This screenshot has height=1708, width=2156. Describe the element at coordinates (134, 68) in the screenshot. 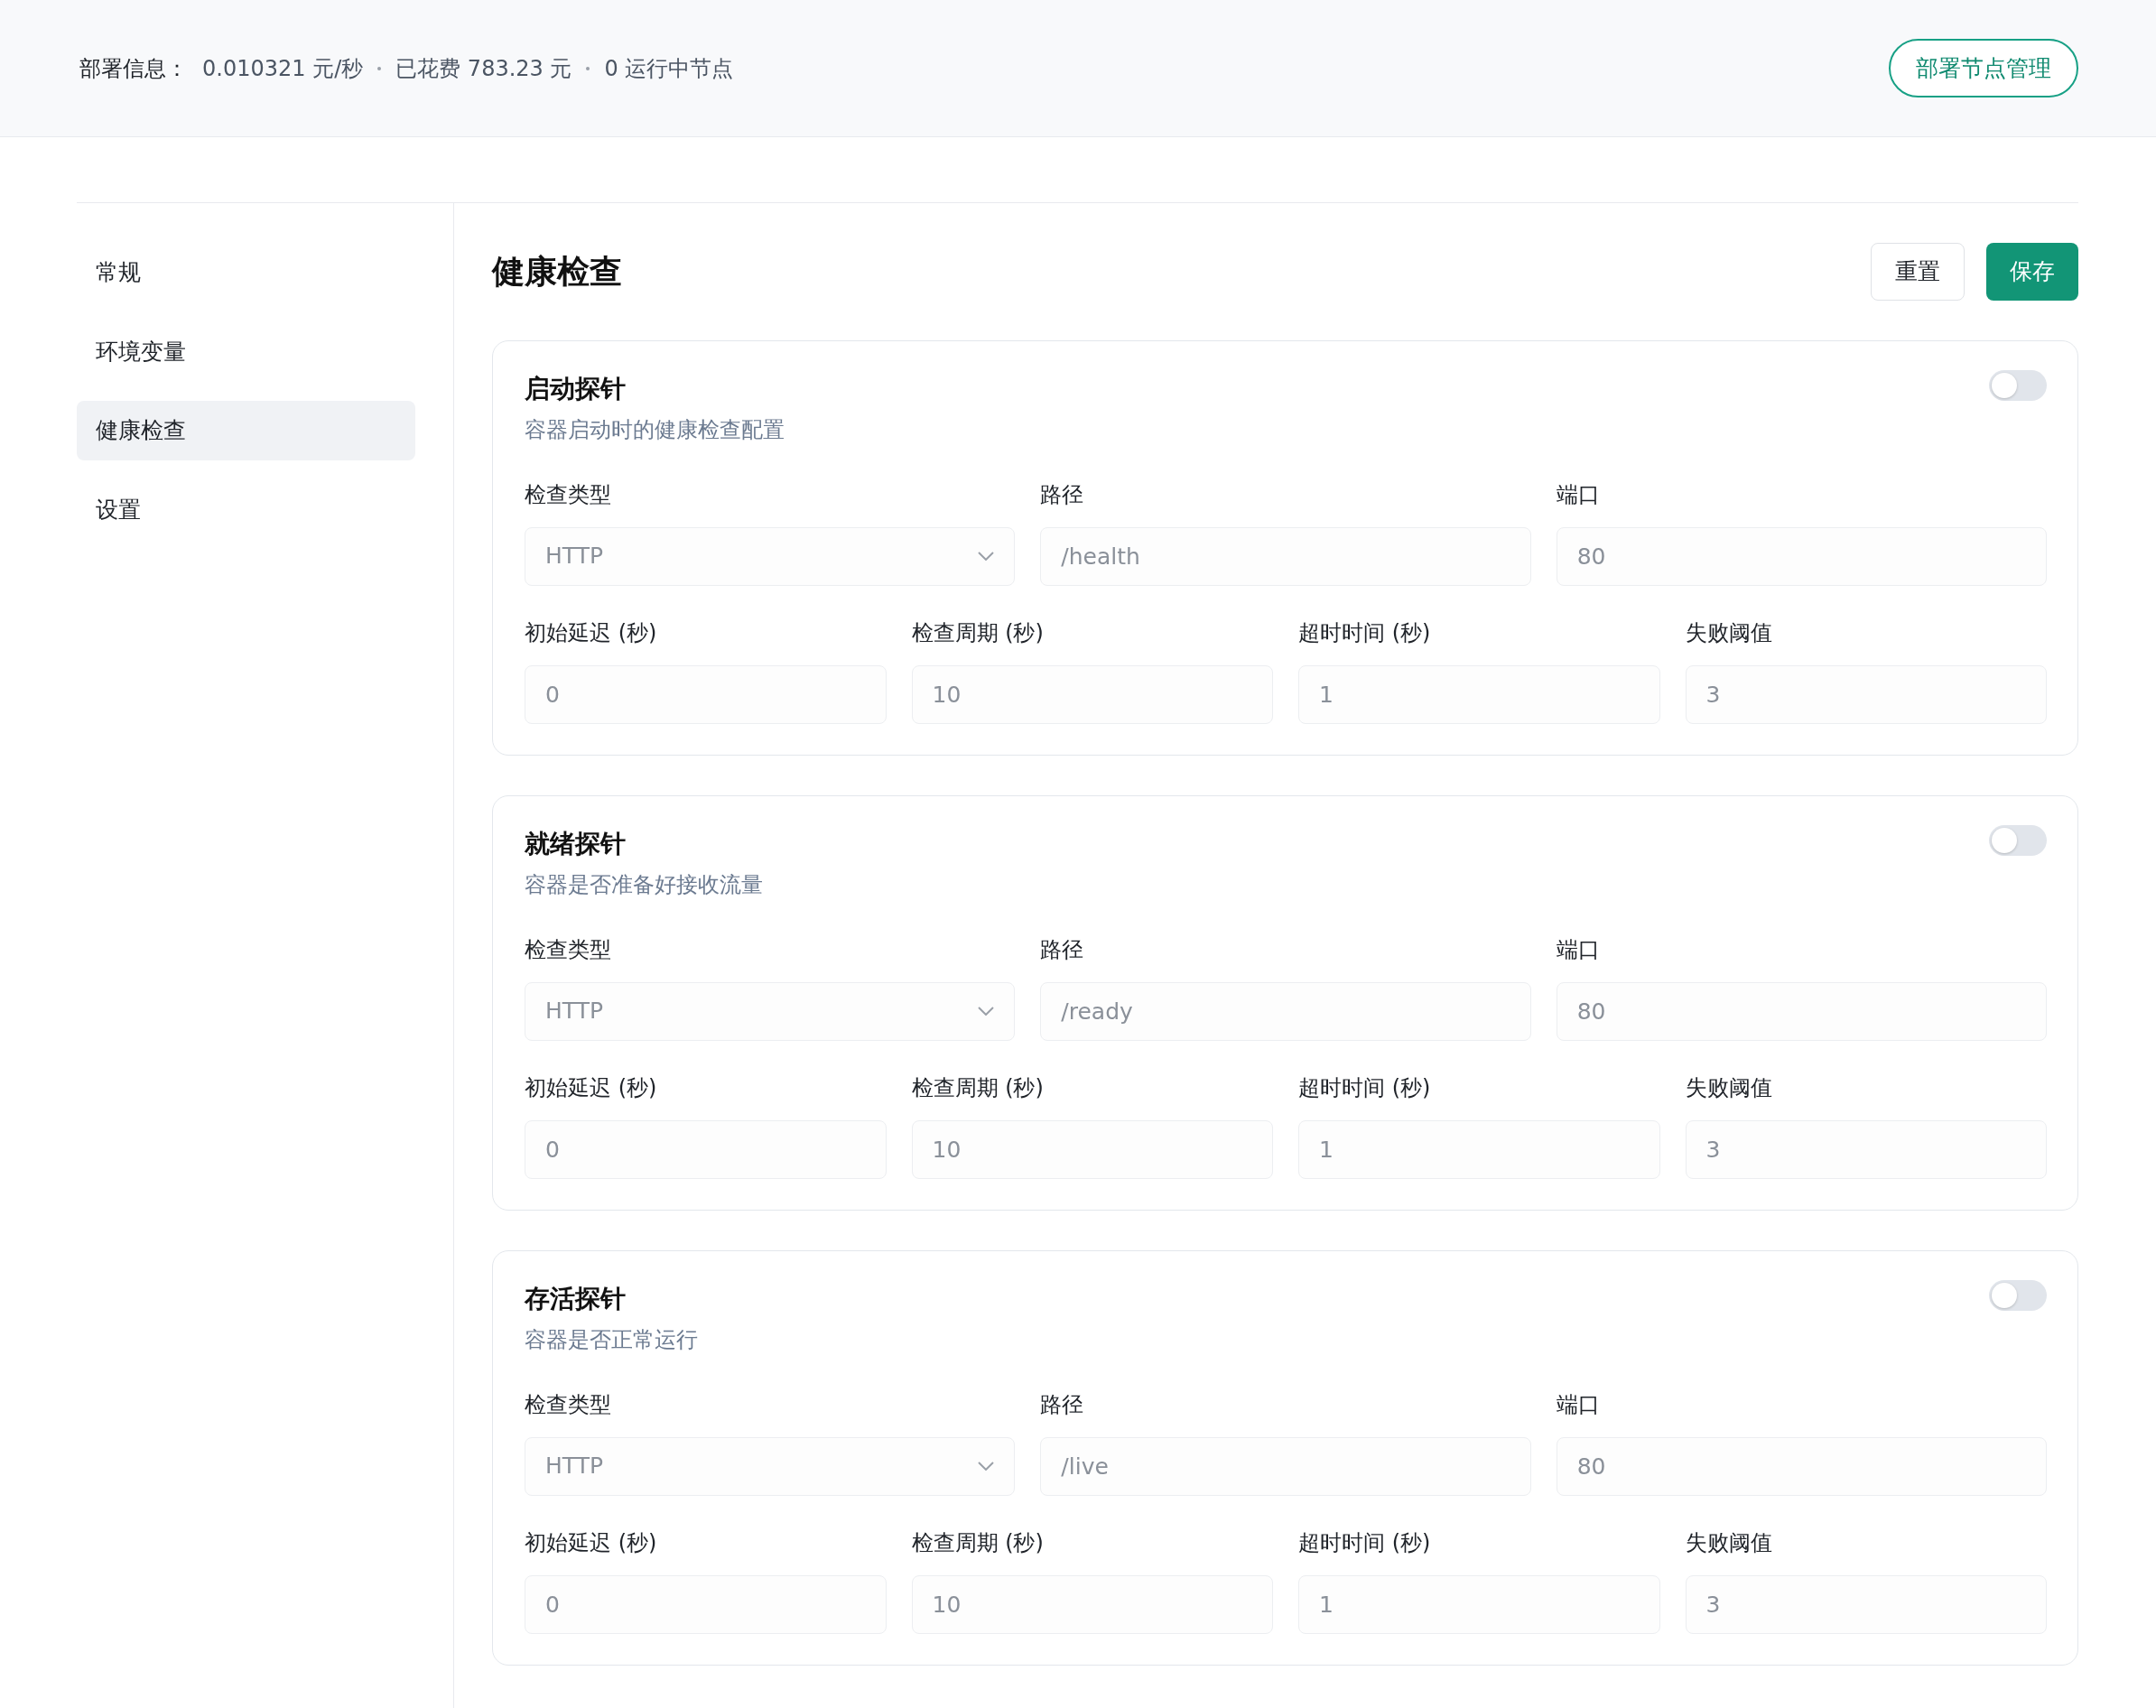

I see `info-label: 部署信息：` at that location.